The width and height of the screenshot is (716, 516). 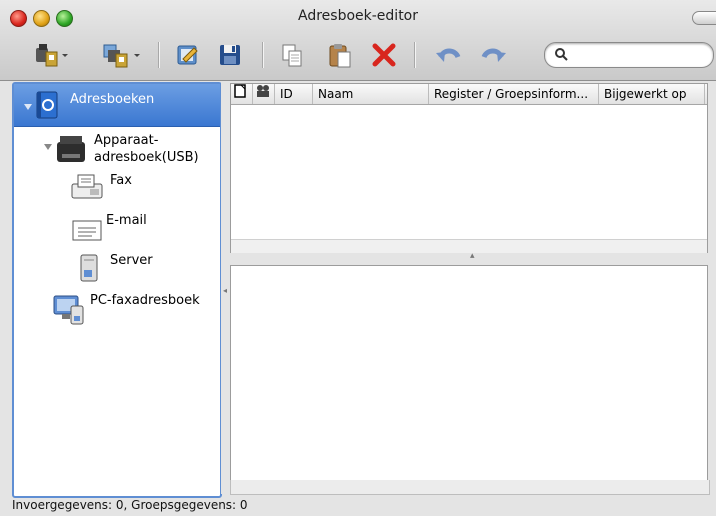 What do you see at coordinates (126, 220) in the screenshot?
I see `sidebar-label-email: E-mail` at bounding box center [126, 220].